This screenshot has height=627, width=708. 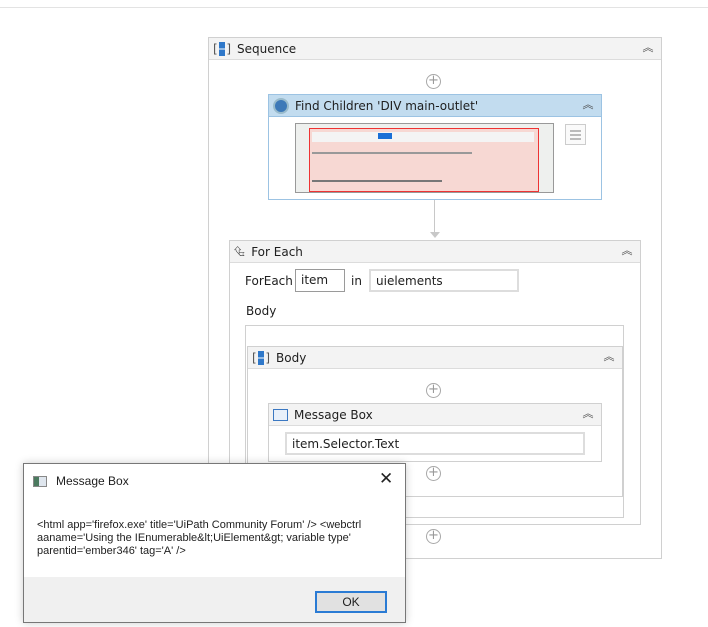 I want to click on top-divider, so click(x=354, y=7).